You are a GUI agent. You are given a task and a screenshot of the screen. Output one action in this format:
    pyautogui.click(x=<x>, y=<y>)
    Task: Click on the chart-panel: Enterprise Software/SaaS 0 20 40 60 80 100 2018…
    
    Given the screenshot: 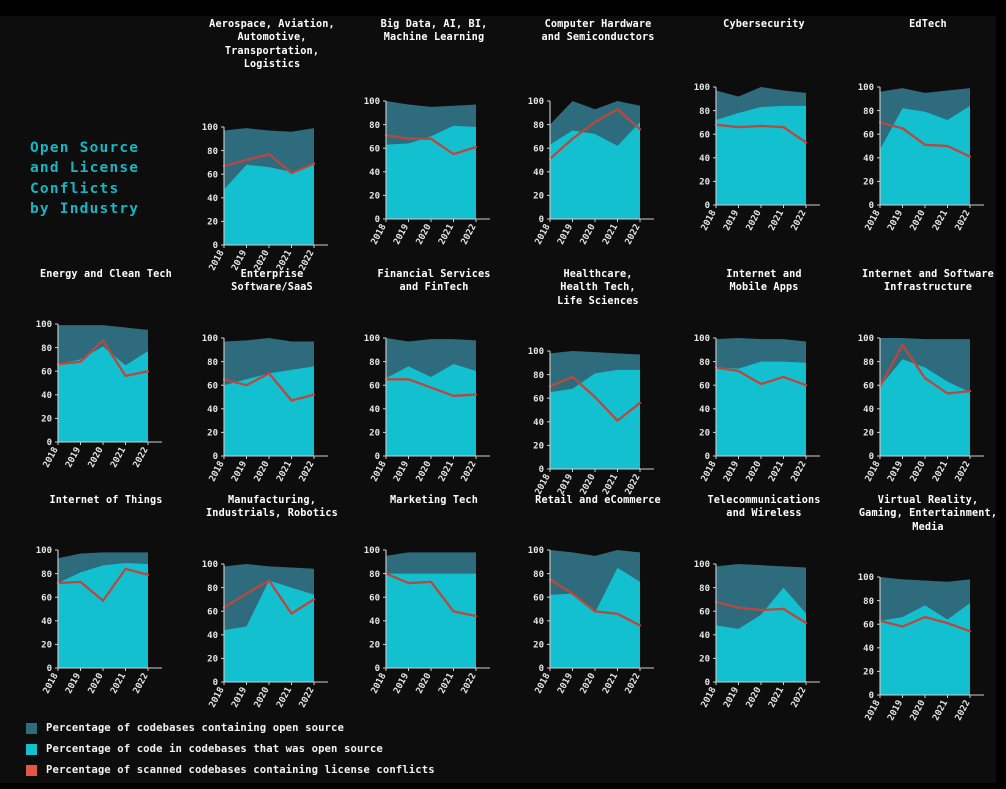 What is the action you would take?
    pyautogui.click(x=272, y=375)
    